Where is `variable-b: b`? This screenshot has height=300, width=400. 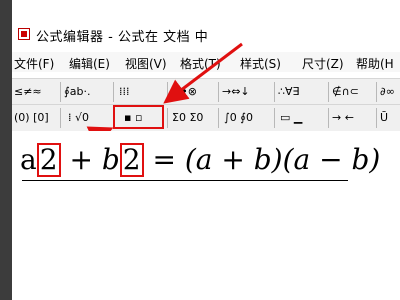 variable-b: b is located at coordinates (110, 159).